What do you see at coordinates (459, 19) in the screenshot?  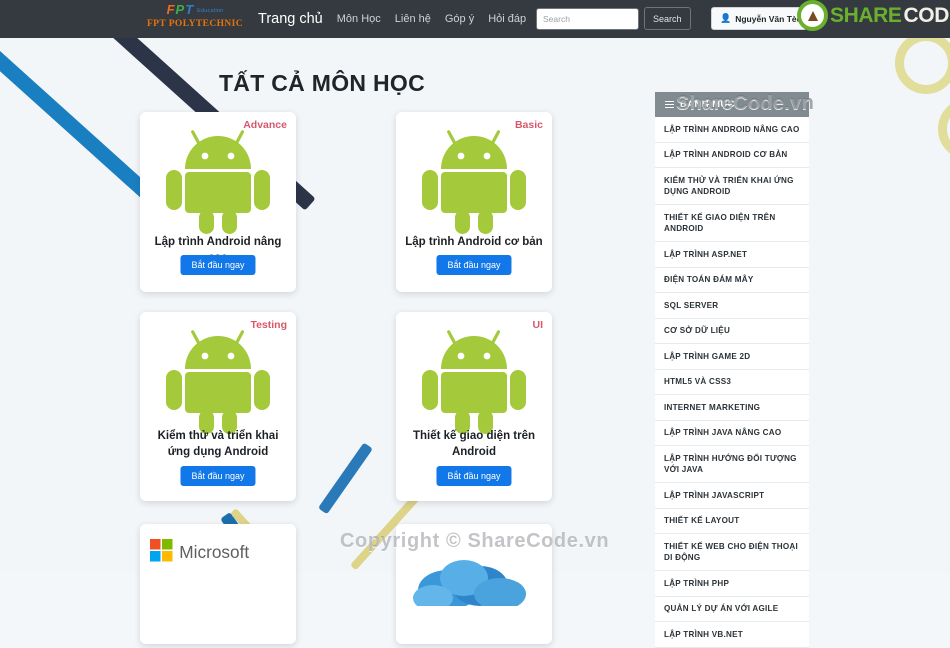 I see `nav-item-gop-y: Góp ý` at bounding box center [459, 19].